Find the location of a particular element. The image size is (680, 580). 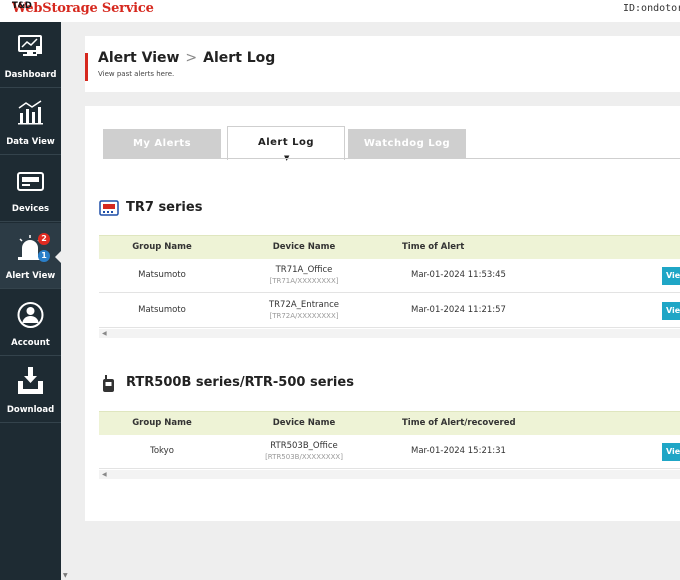

tab-bar: My Alerts Alert Log ▼ Watchdog Log is located at coordinates (391, 144).